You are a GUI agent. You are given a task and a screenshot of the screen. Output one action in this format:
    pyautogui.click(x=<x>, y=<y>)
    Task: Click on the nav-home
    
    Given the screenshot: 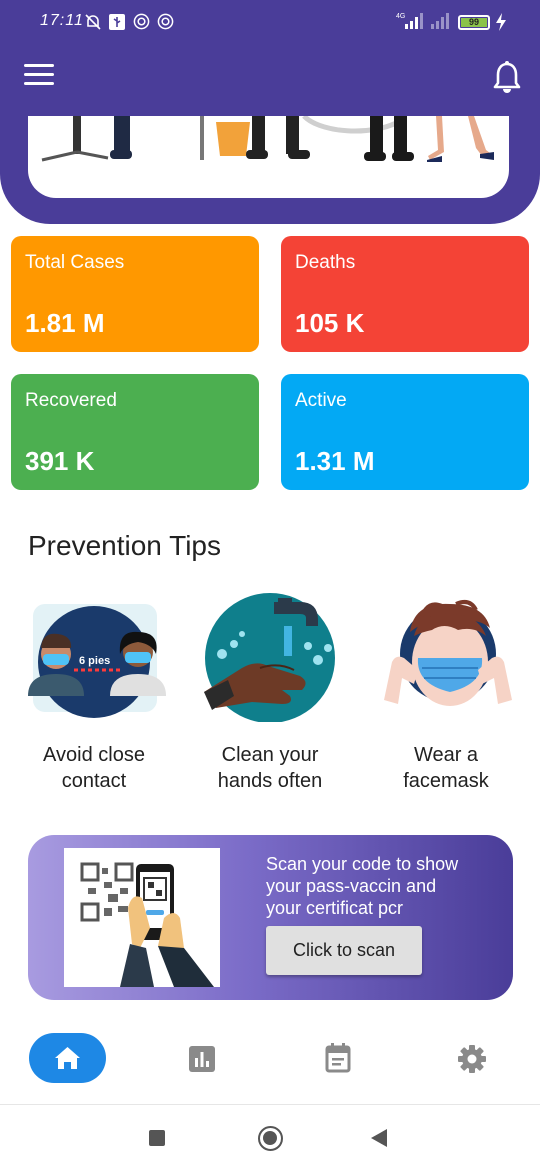 What is the action you would take?
    pyautogui.click(x=67, y=1058)
    